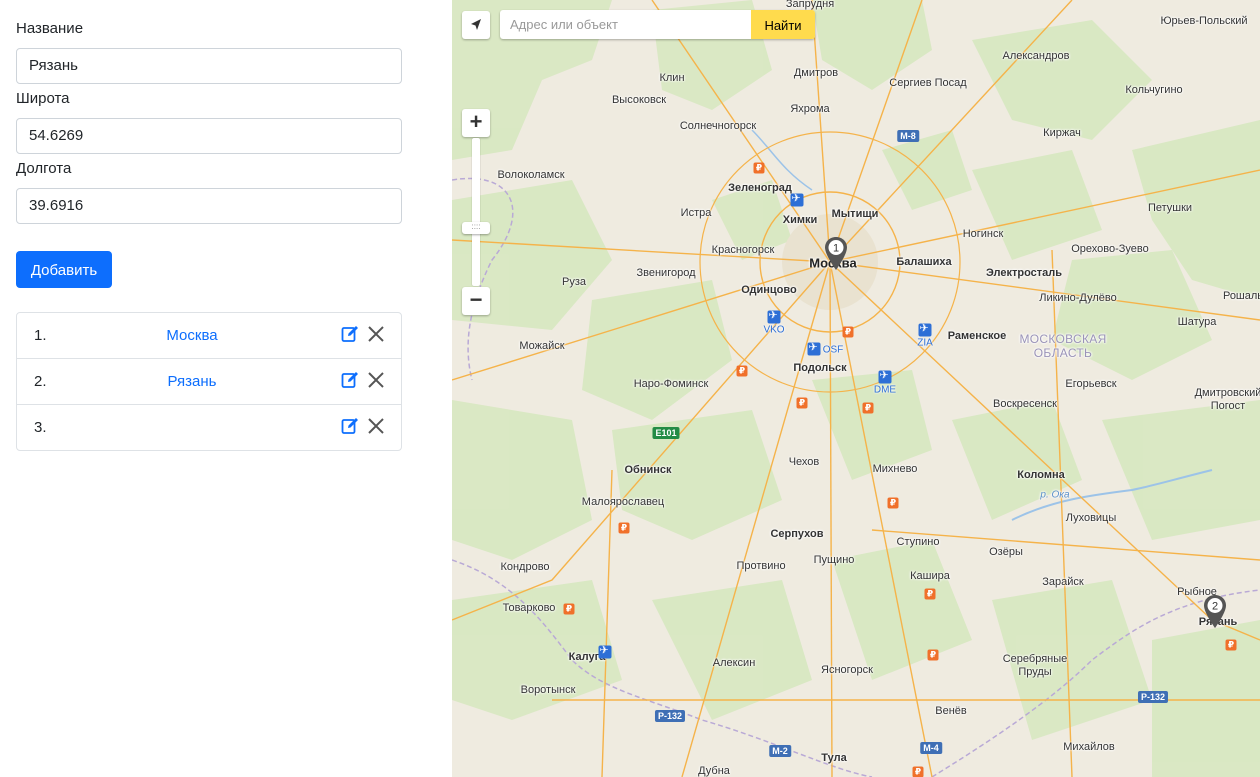 The width and height of the screenshot is (1260, 777). Describe the element at coordinates (783, 24) in the screenshot. I see `map-search-button: Найти` at that location.